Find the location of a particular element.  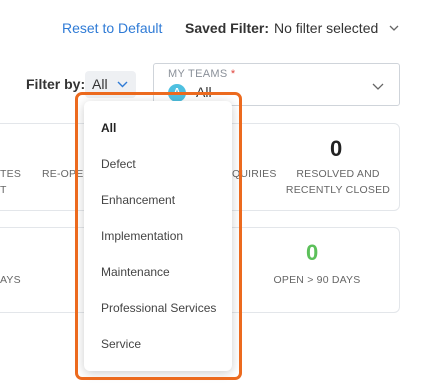

days-stat-label-partial: AYS is located at coordinates (10, 280).